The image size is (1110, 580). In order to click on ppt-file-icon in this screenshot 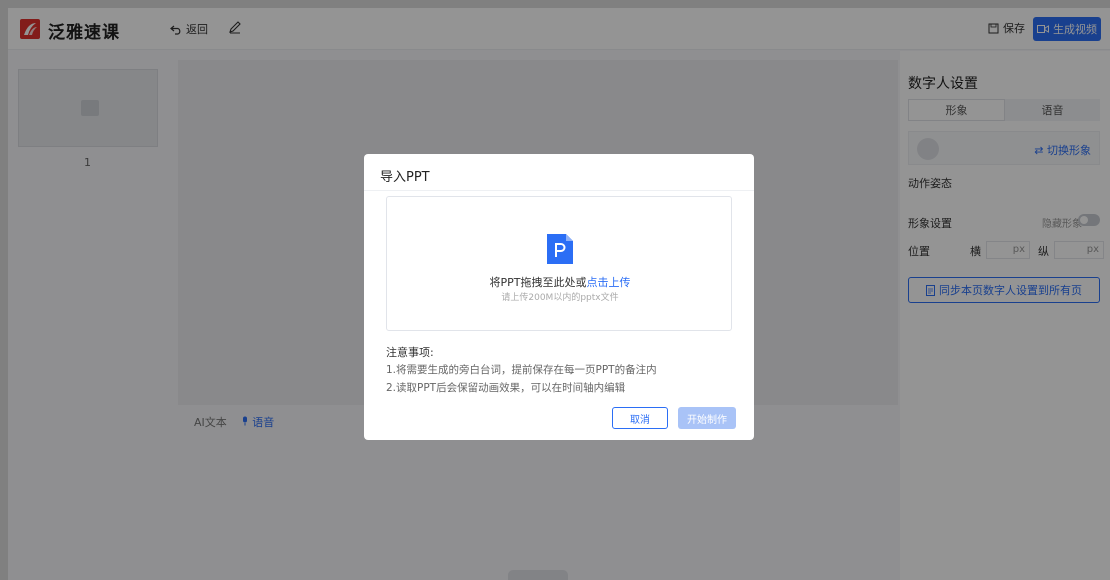, I will do `click(560, 249)`.